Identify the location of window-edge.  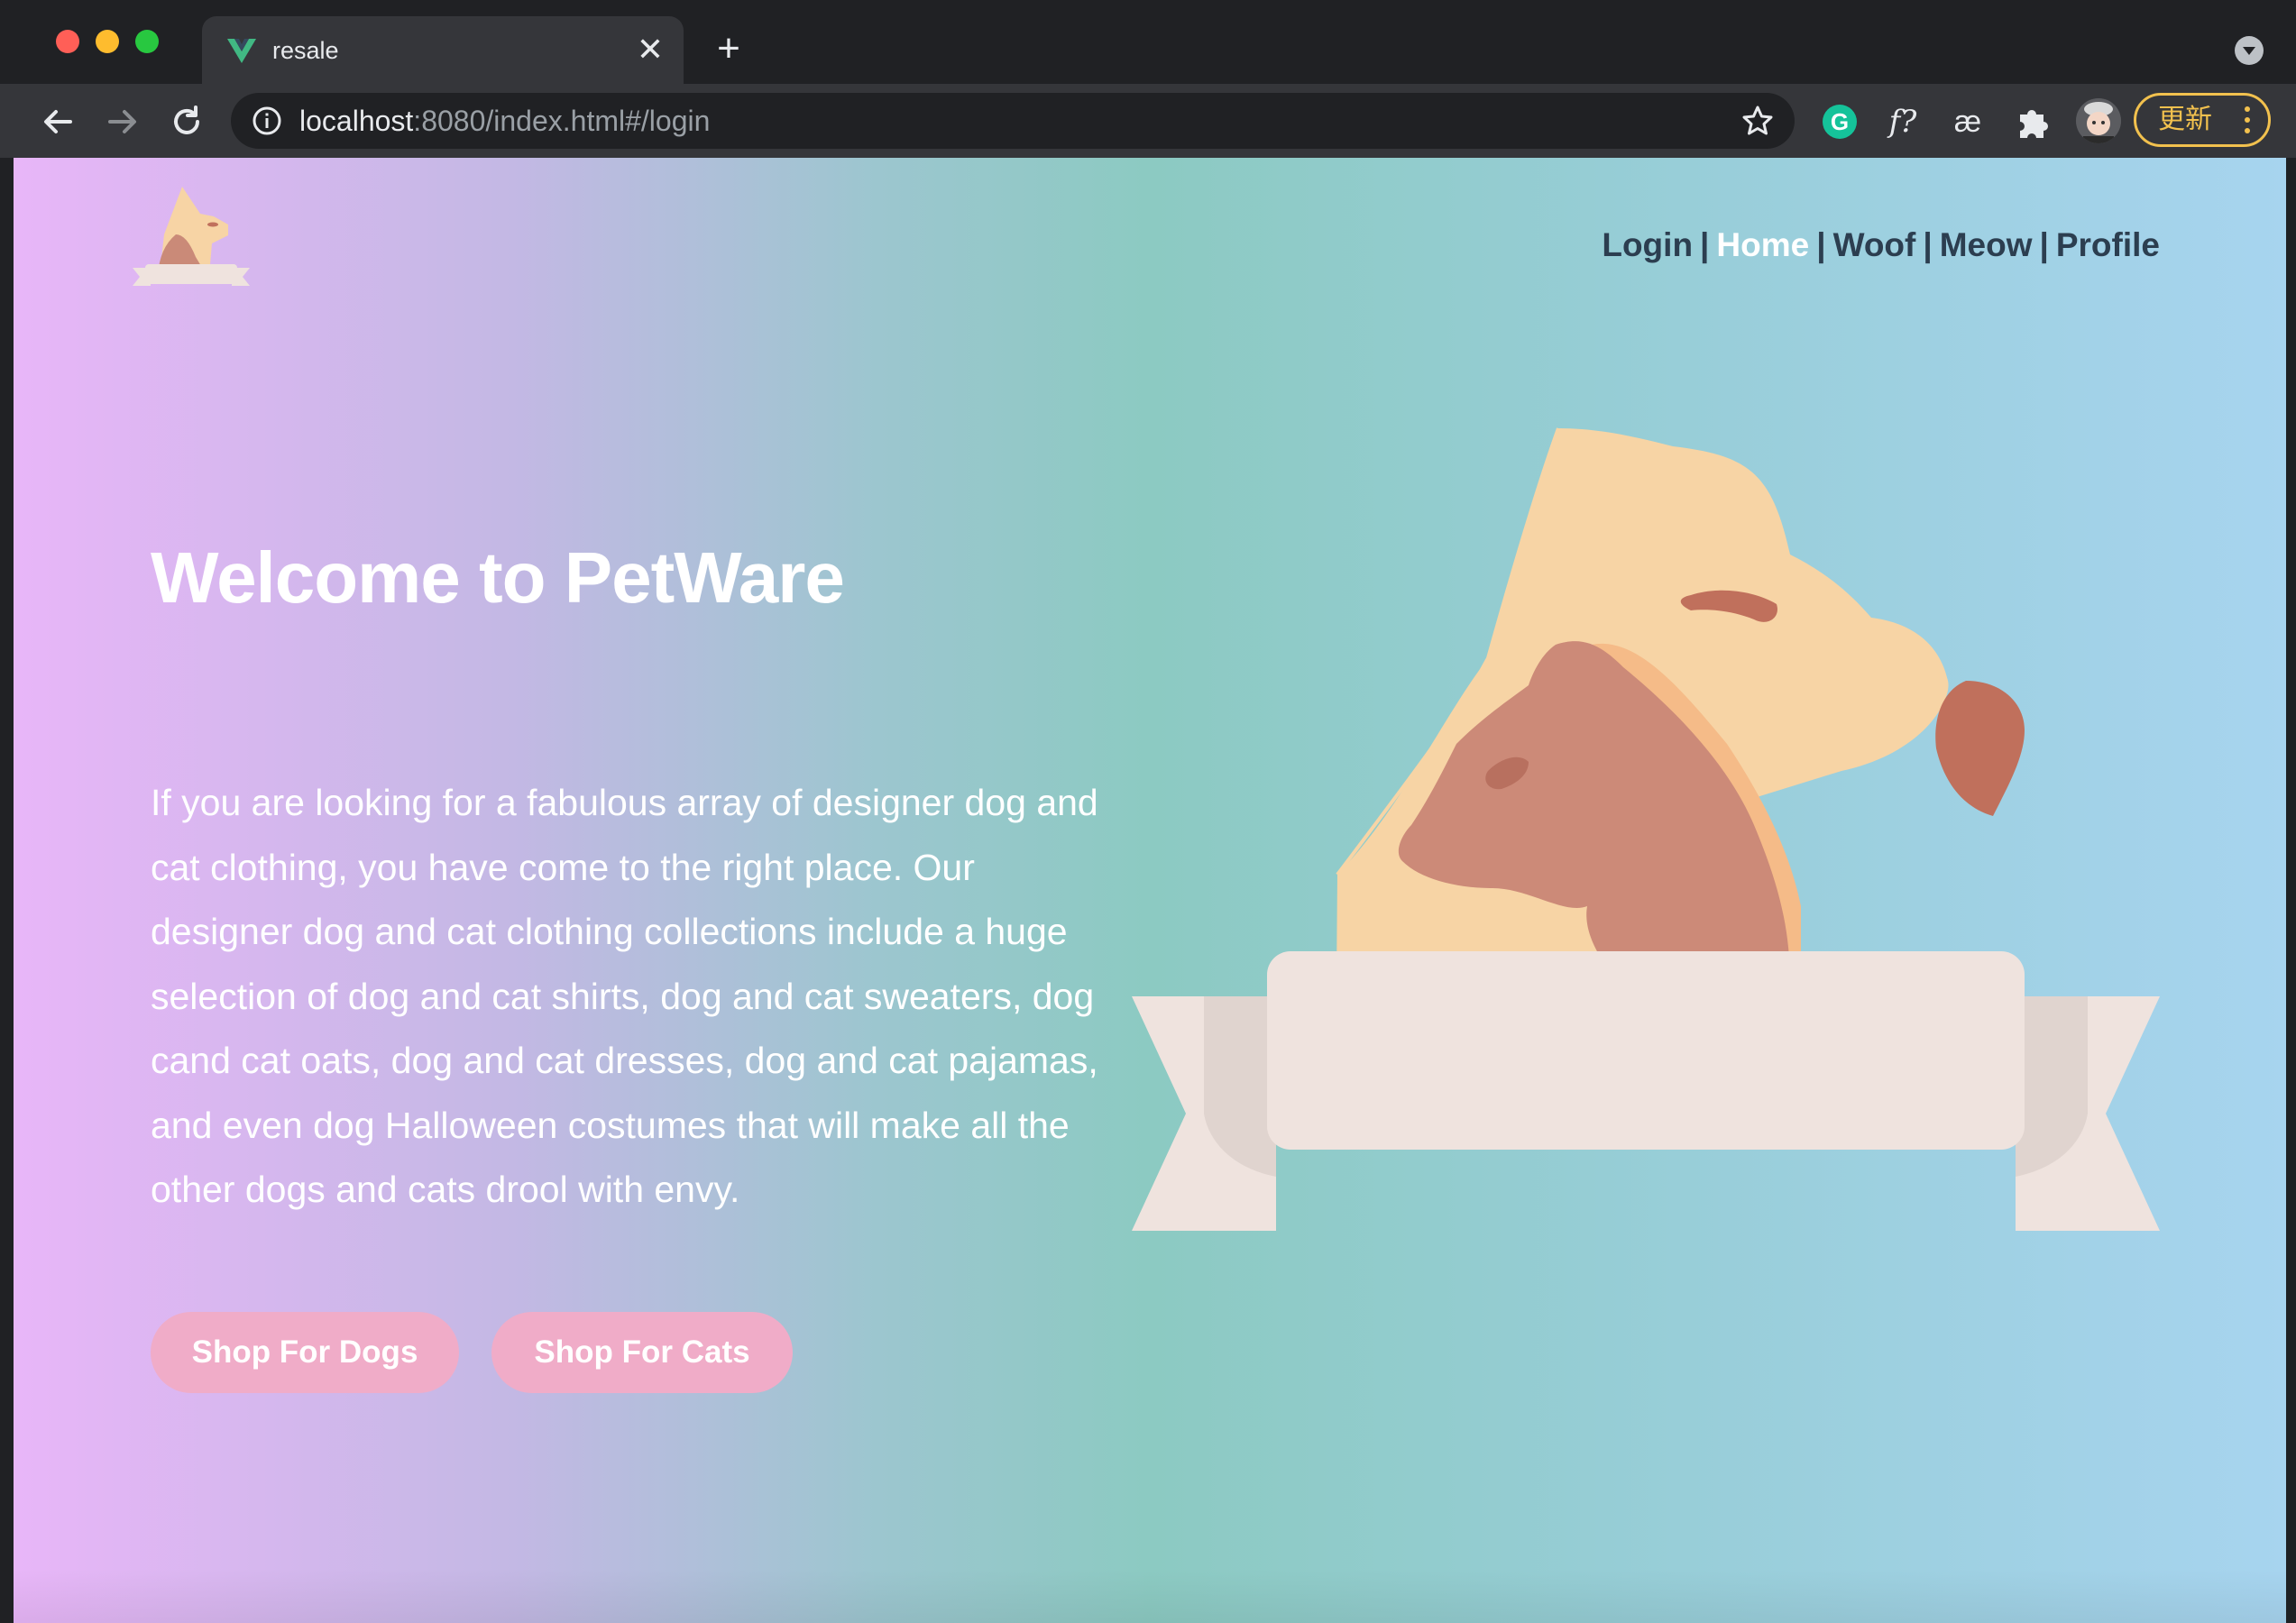
(2291, 890).